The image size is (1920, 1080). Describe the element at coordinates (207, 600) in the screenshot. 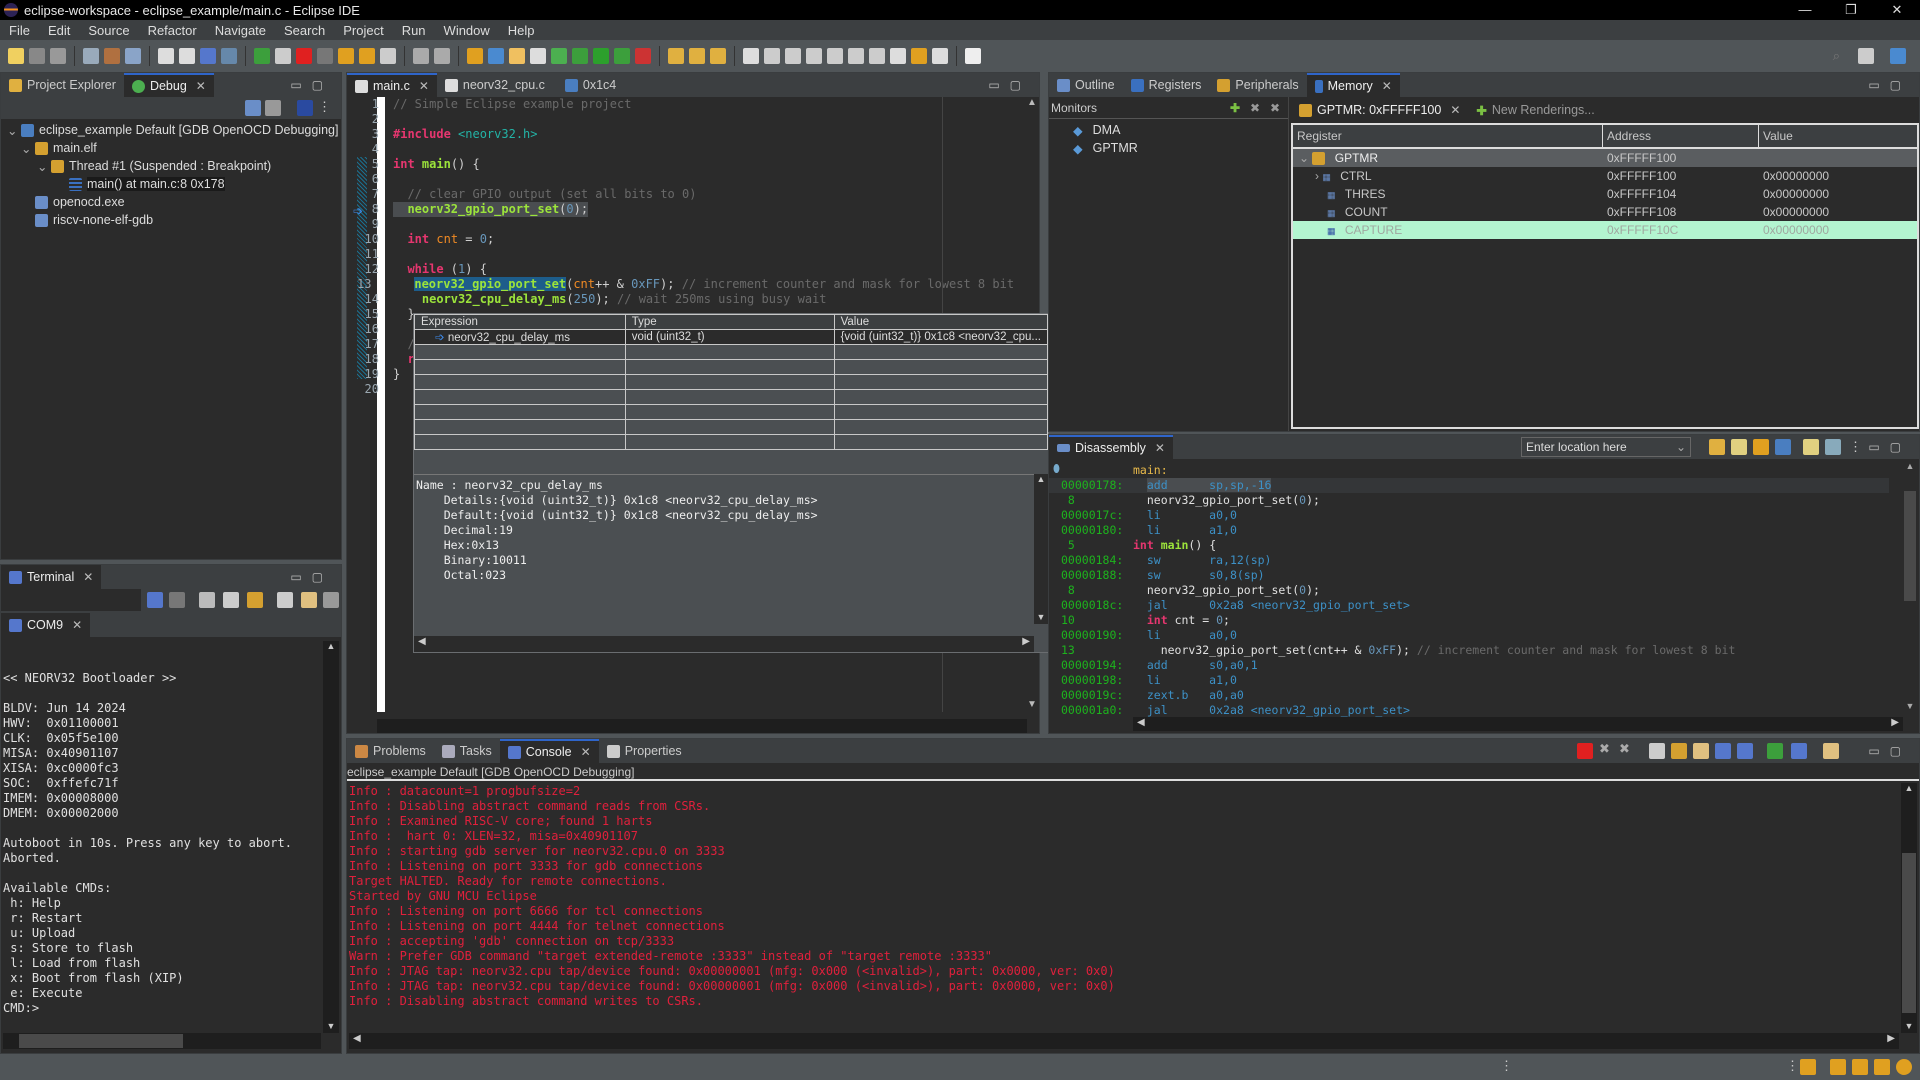

I see `select-all-icon` at that location.